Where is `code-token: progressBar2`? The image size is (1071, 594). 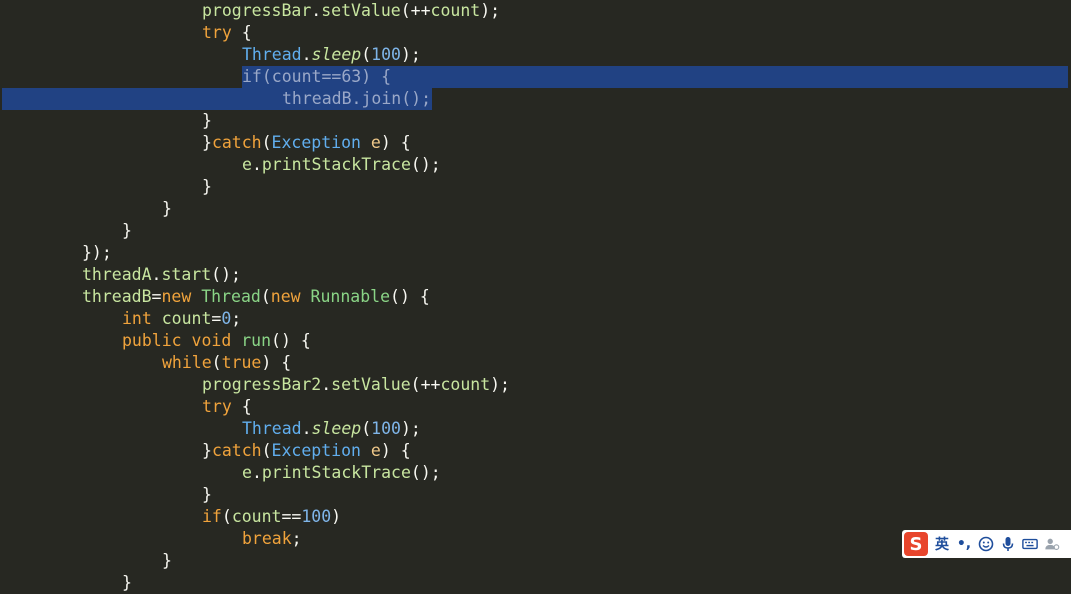
code-token: progressBar2 is located at coordinates (262, 384).